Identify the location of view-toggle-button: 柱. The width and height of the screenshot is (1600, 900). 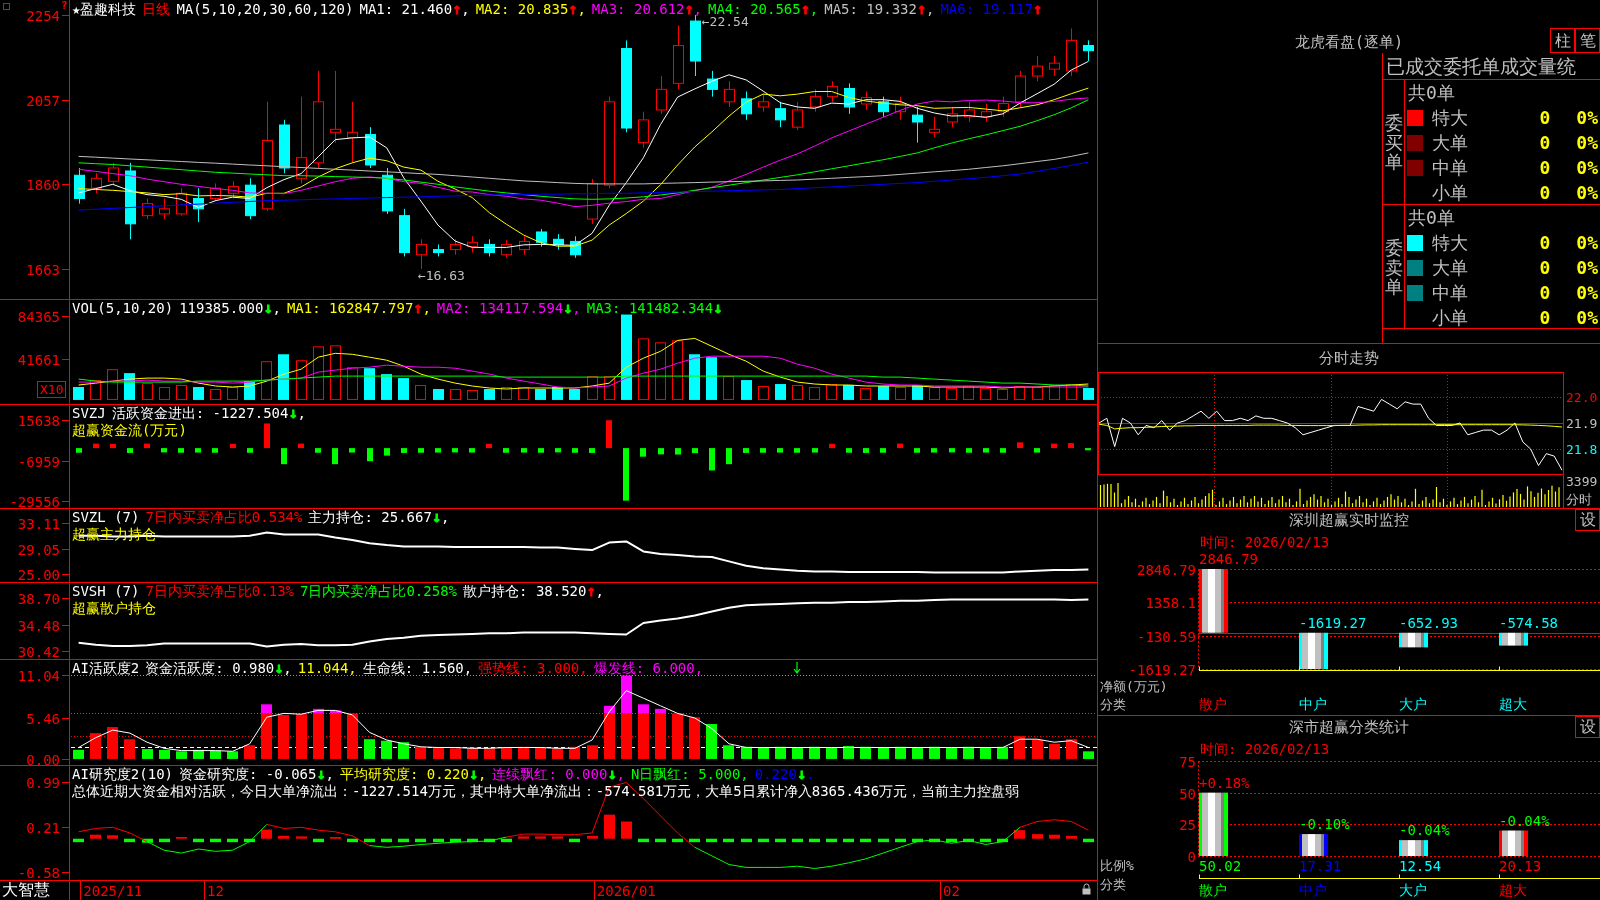
(1562, 40).